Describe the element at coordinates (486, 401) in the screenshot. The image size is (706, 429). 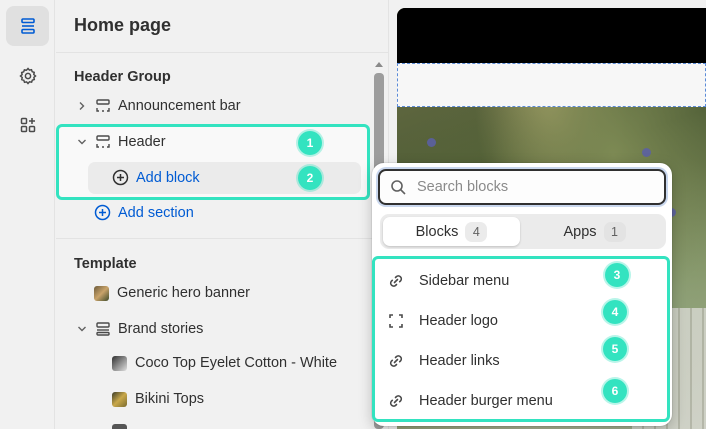
I see `block-item-label: Header burger menu` at that location.